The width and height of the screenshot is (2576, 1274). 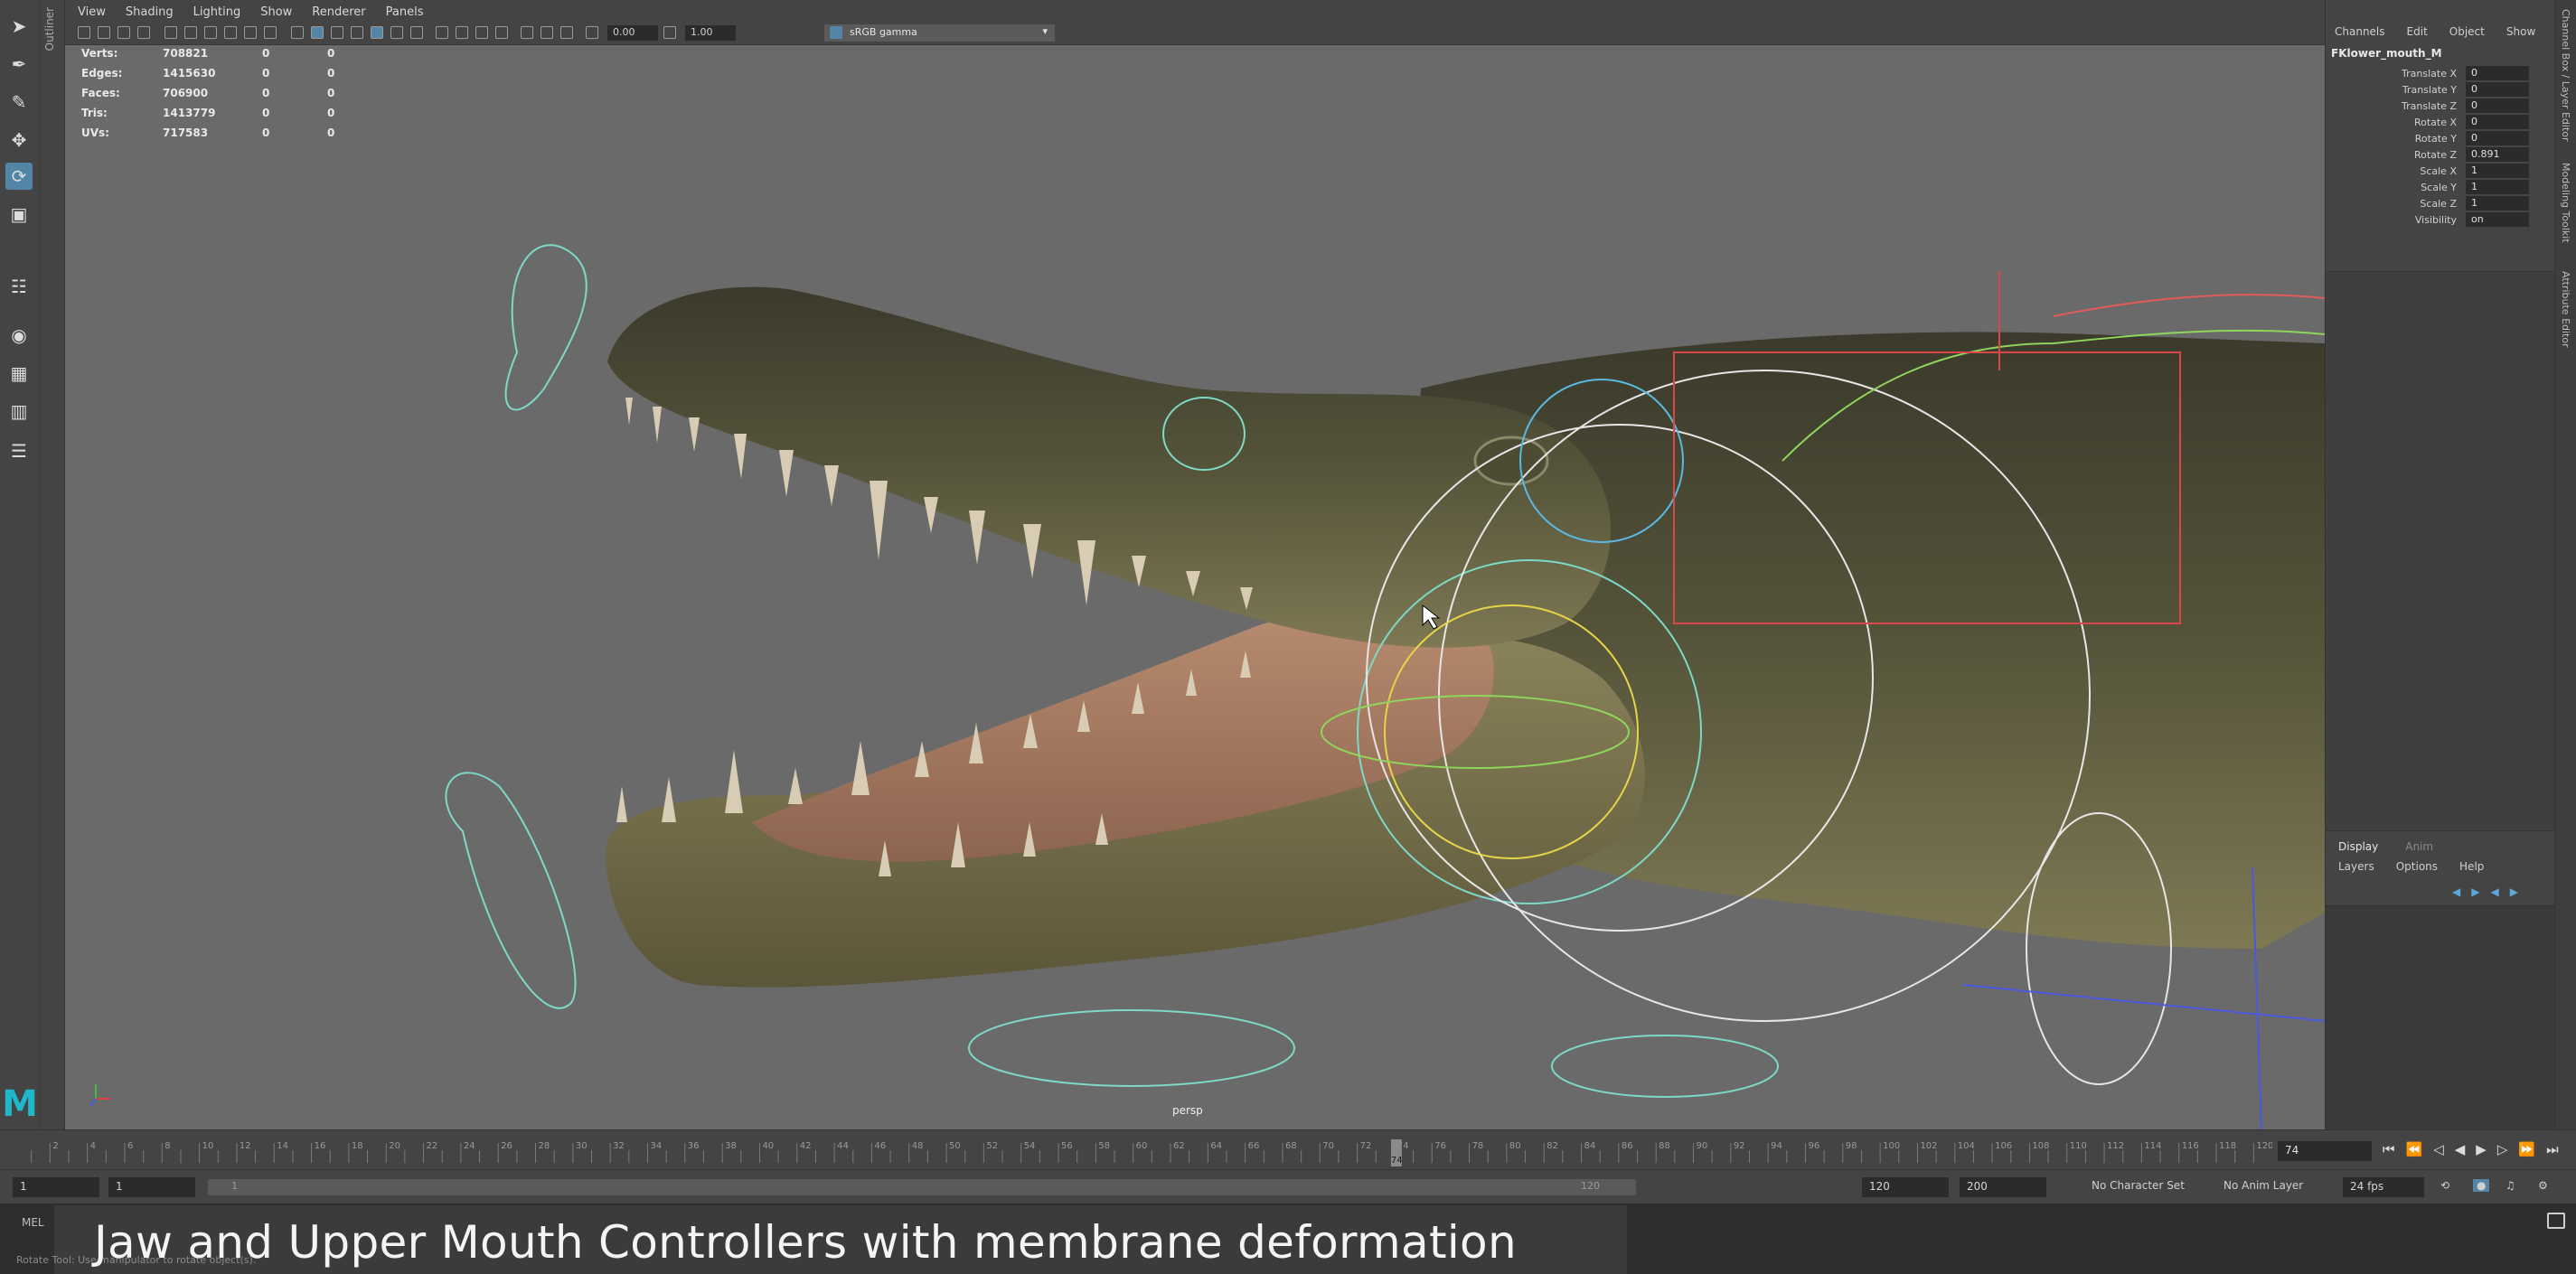 What do you see at coordinates (124, 32) in the screenshot?
I see `bookmark-icon` at bounding box center [124, 32].